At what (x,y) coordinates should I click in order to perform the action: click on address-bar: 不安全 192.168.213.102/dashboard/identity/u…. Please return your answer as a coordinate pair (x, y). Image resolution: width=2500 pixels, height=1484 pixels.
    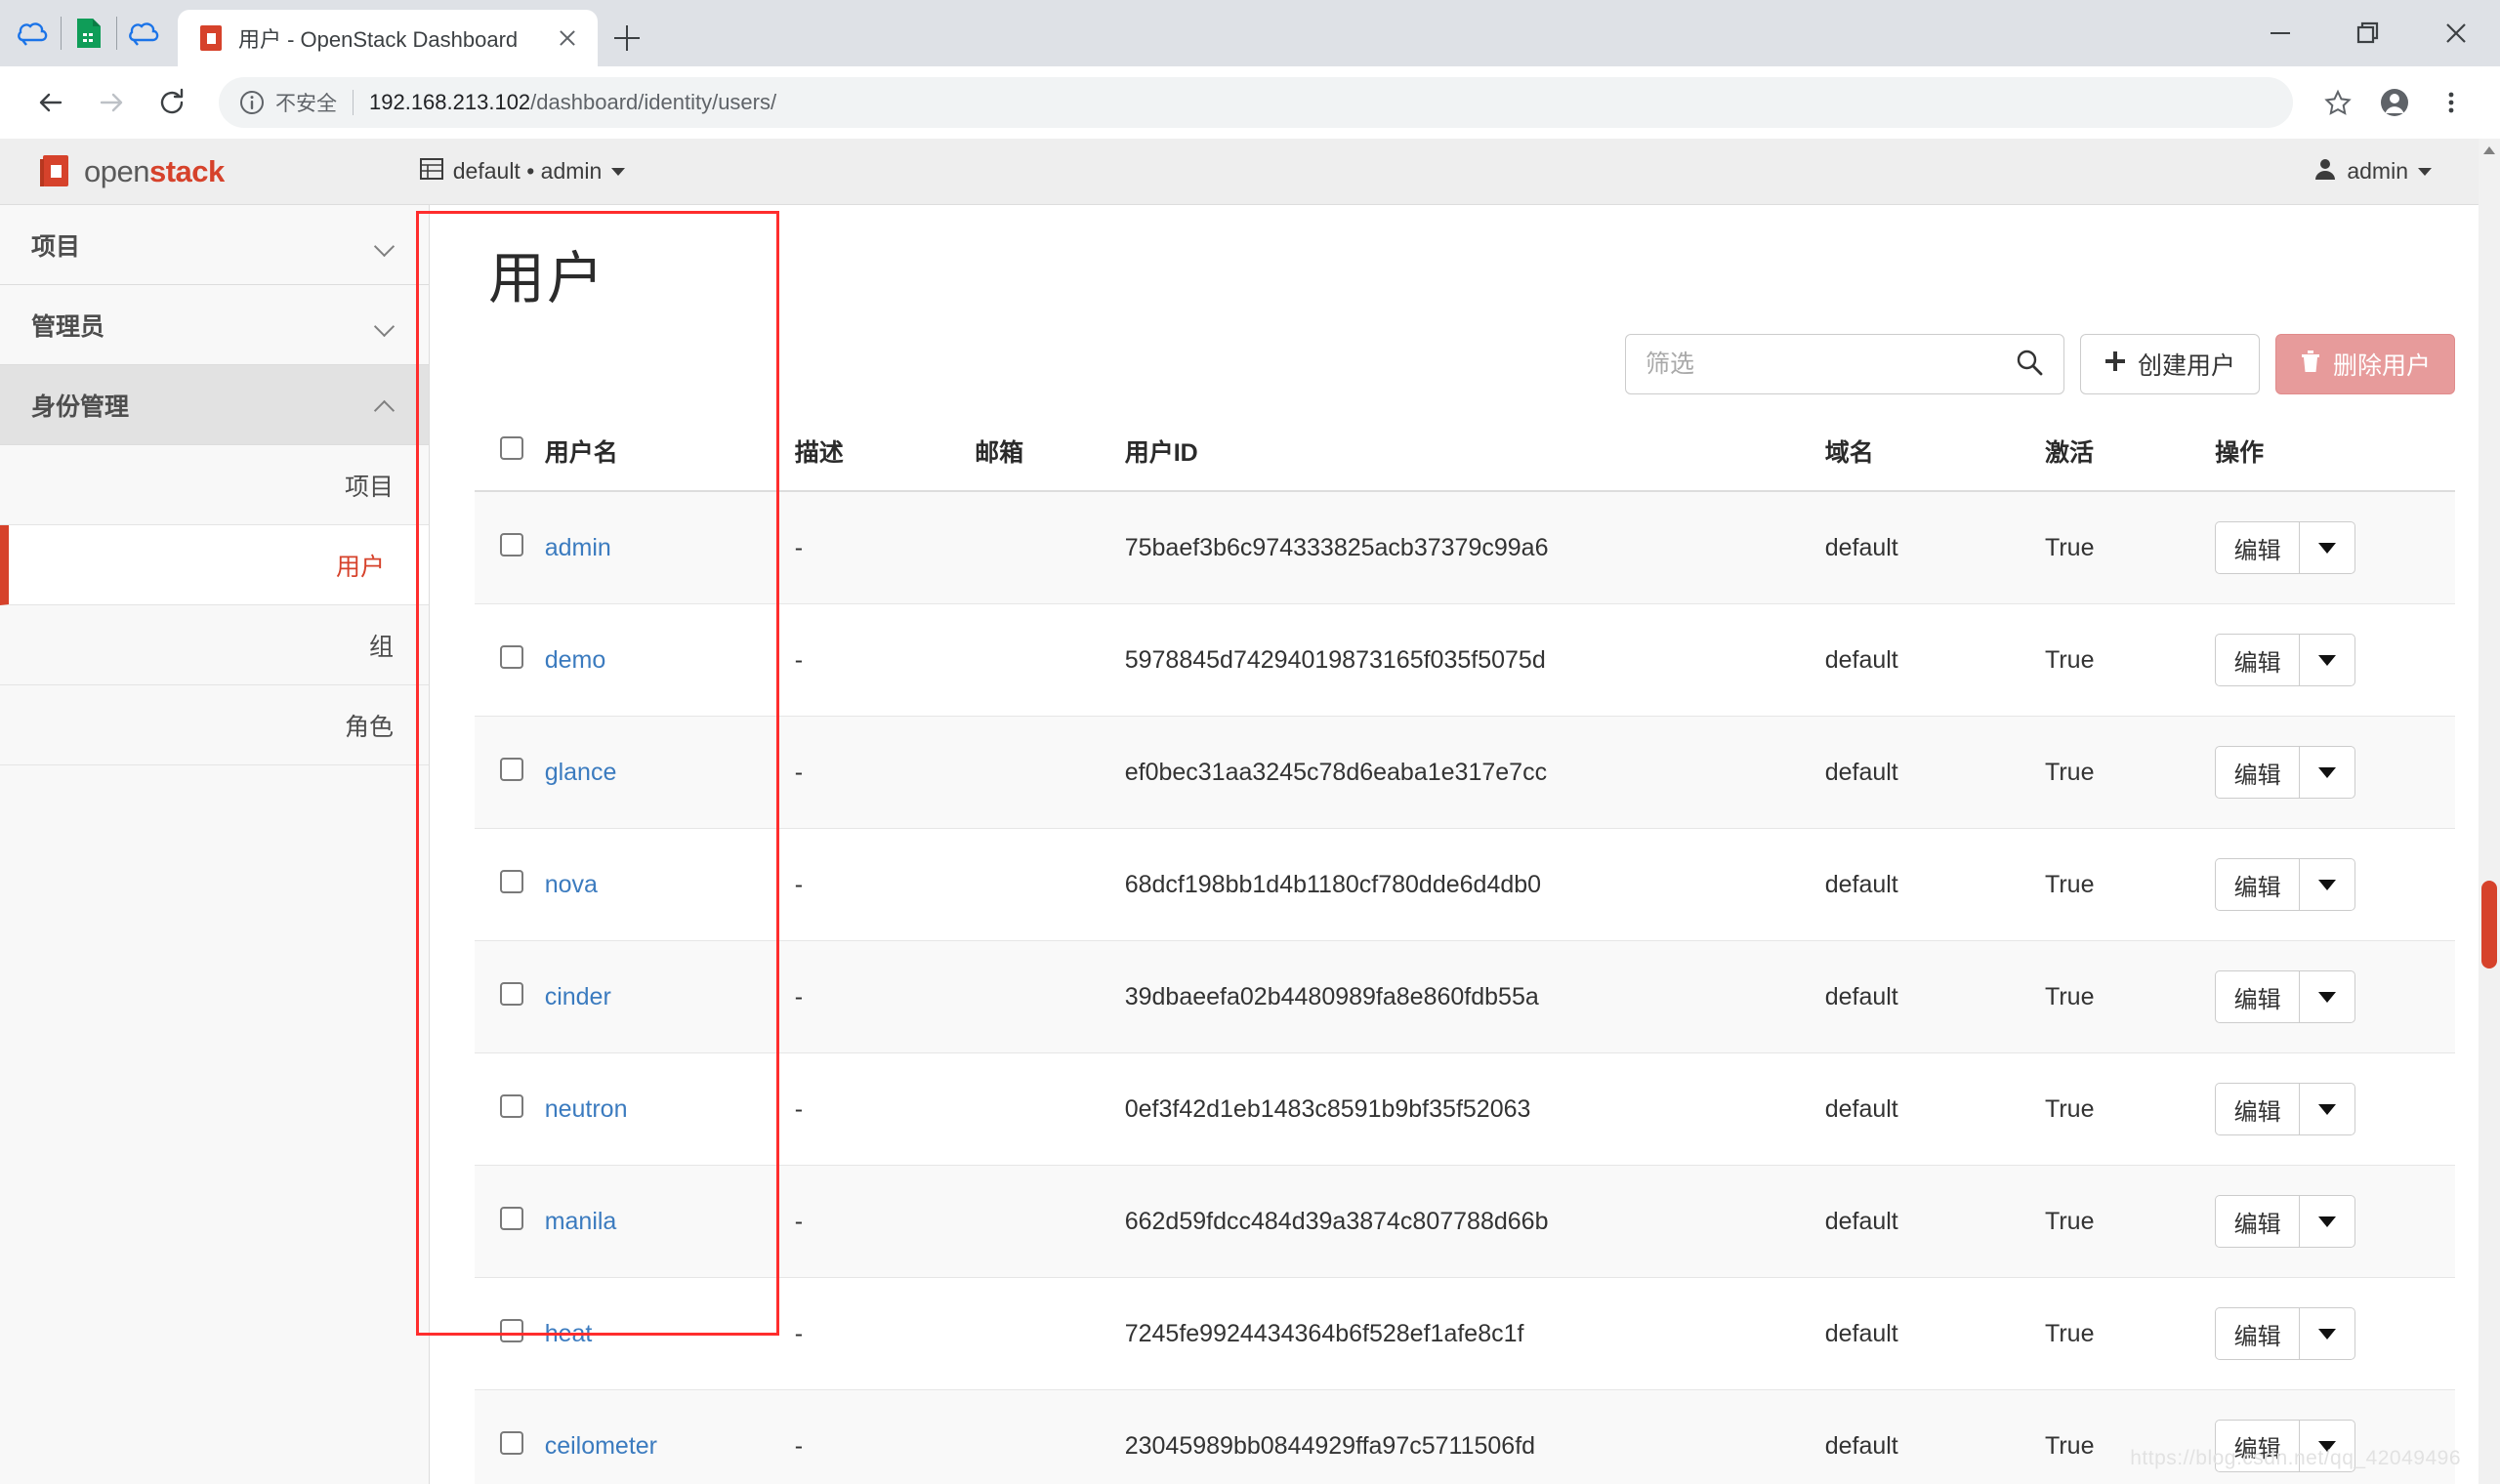
    Looking at the image, I should click on (1256, 103).